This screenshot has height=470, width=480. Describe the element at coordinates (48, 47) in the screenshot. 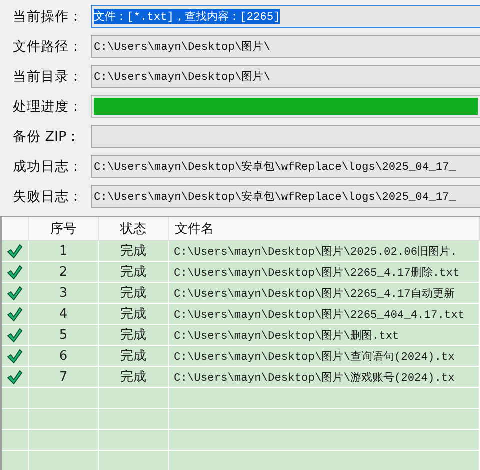

I see `field-label: 文件路径：` at that location.